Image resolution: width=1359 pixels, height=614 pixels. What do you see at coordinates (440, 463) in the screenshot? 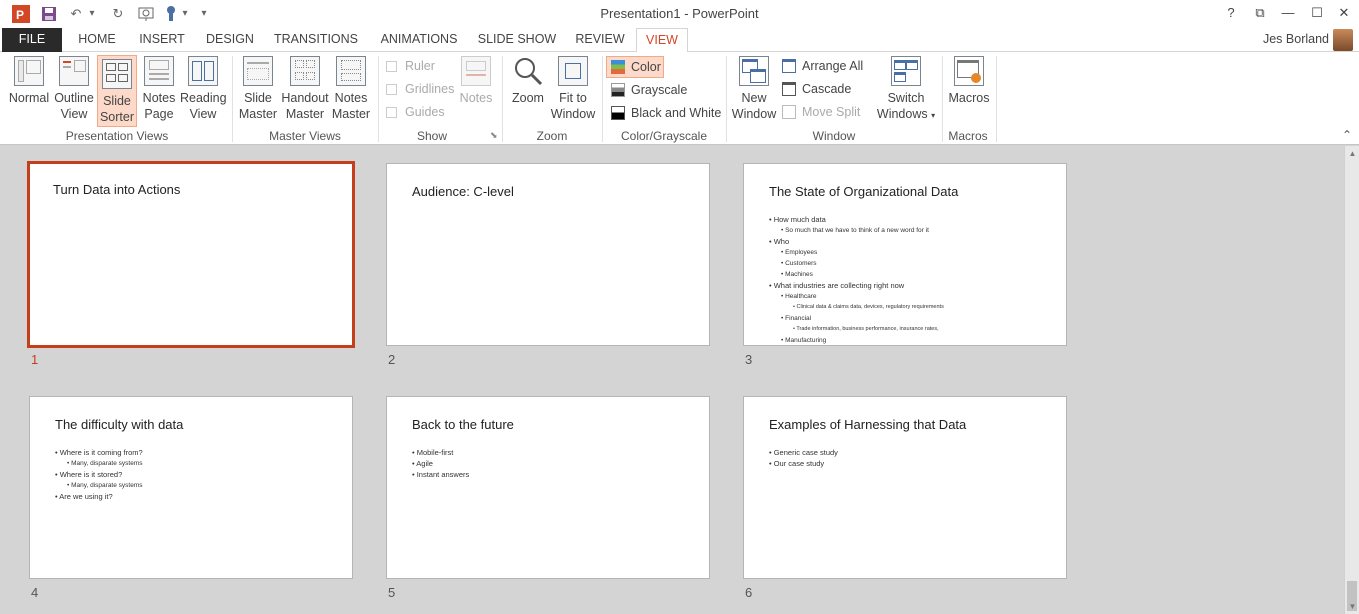
I see `slide-bullet-list: Mobile-firstAgileInstant answers` at bounding box center [440, 463].